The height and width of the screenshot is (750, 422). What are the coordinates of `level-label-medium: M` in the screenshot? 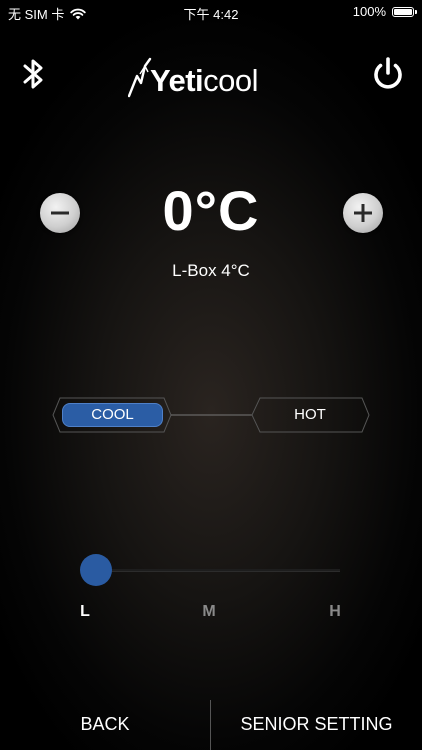 It's located at (209, 612).